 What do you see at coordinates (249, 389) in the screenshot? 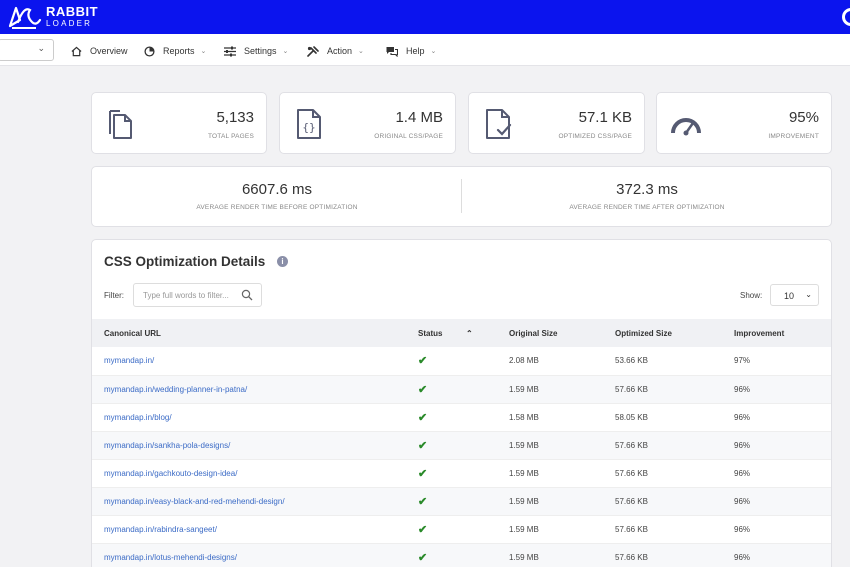
I see `url-link: mymandap.in/wedding-planner-in-patna/` at bounding box center [249, 389].